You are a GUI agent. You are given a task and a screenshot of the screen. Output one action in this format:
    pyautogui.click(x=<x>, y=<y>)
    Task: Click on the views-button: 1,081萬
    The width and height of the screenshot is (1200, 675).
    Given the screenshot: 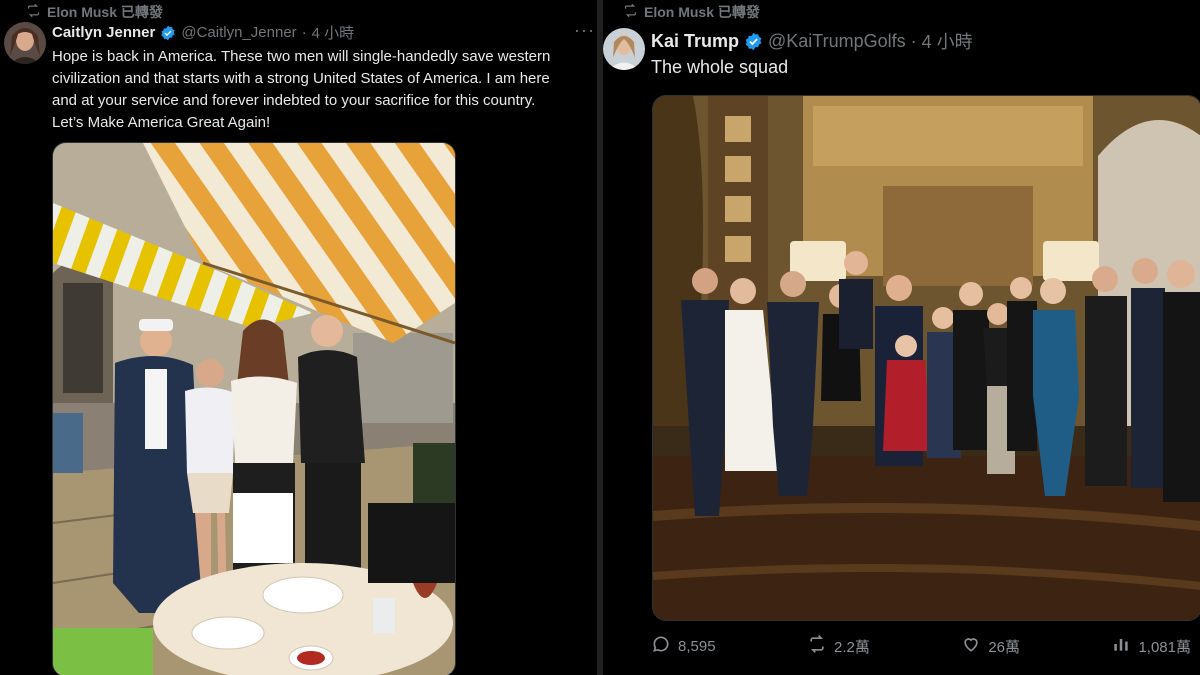 What is the action you would take?
    pyautogui.click(x=1151, y=646)
    